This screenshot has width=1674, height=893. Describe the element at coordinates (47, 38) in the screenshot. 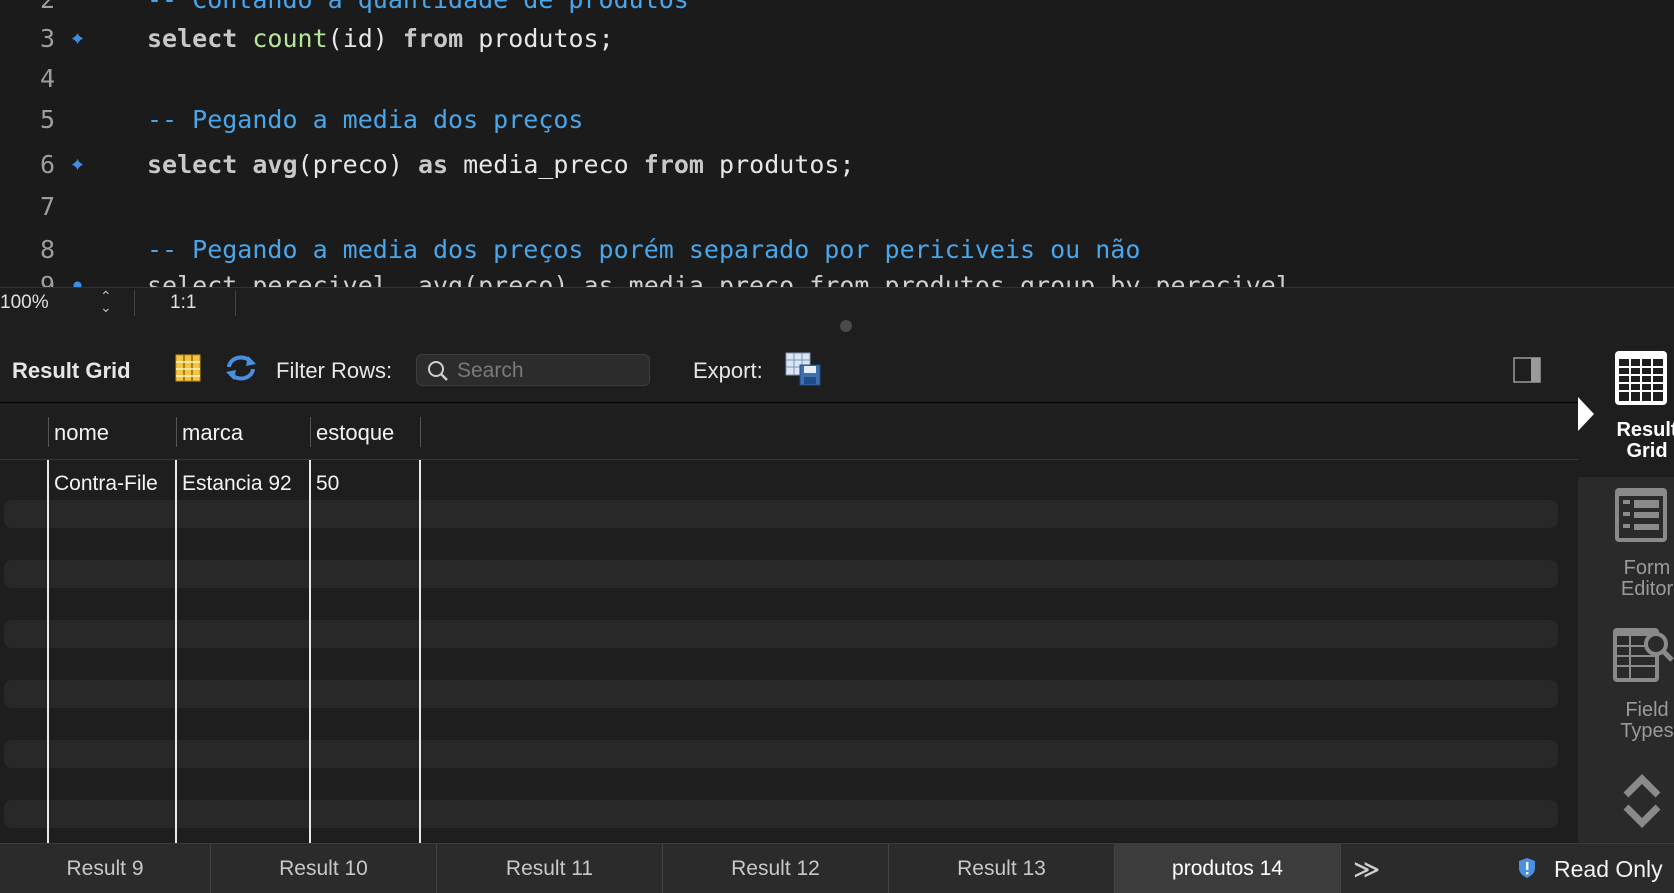

I see `line-number: 3` at that location.